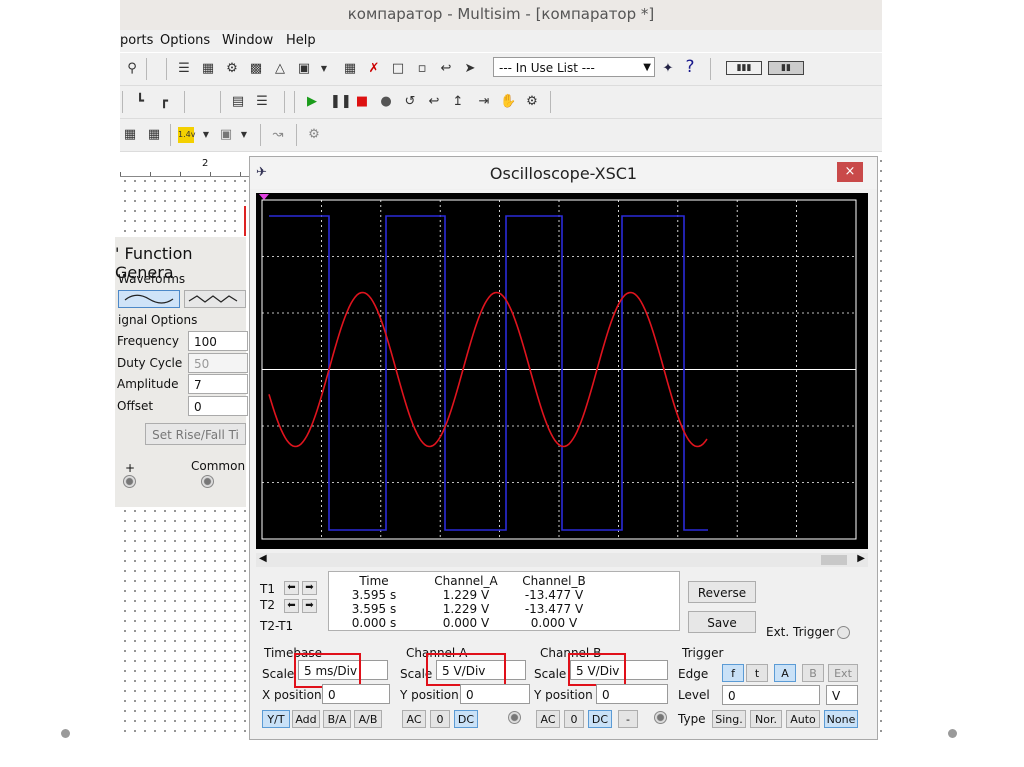 This screenshot has width=1024, height=767. What do you see at coordinates (337, 719) in the screenshot?
I see `b-over-a-button: B/A` at bounding box center [337, 719].